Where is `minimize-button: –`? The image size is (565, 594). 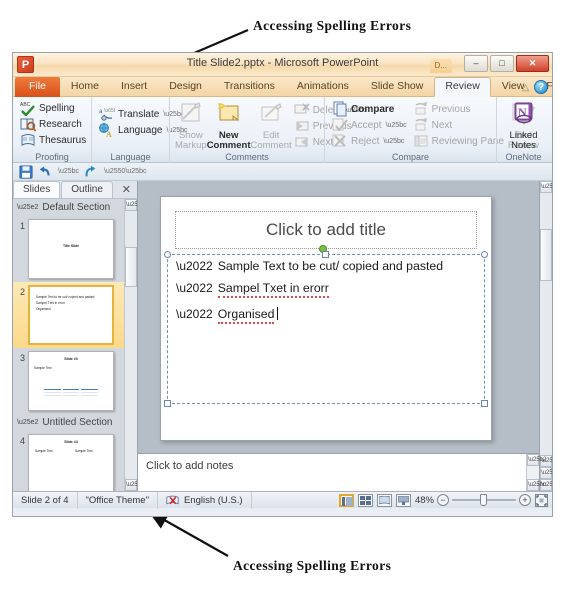
minimize-button: – is located at coordinates (476, 63).